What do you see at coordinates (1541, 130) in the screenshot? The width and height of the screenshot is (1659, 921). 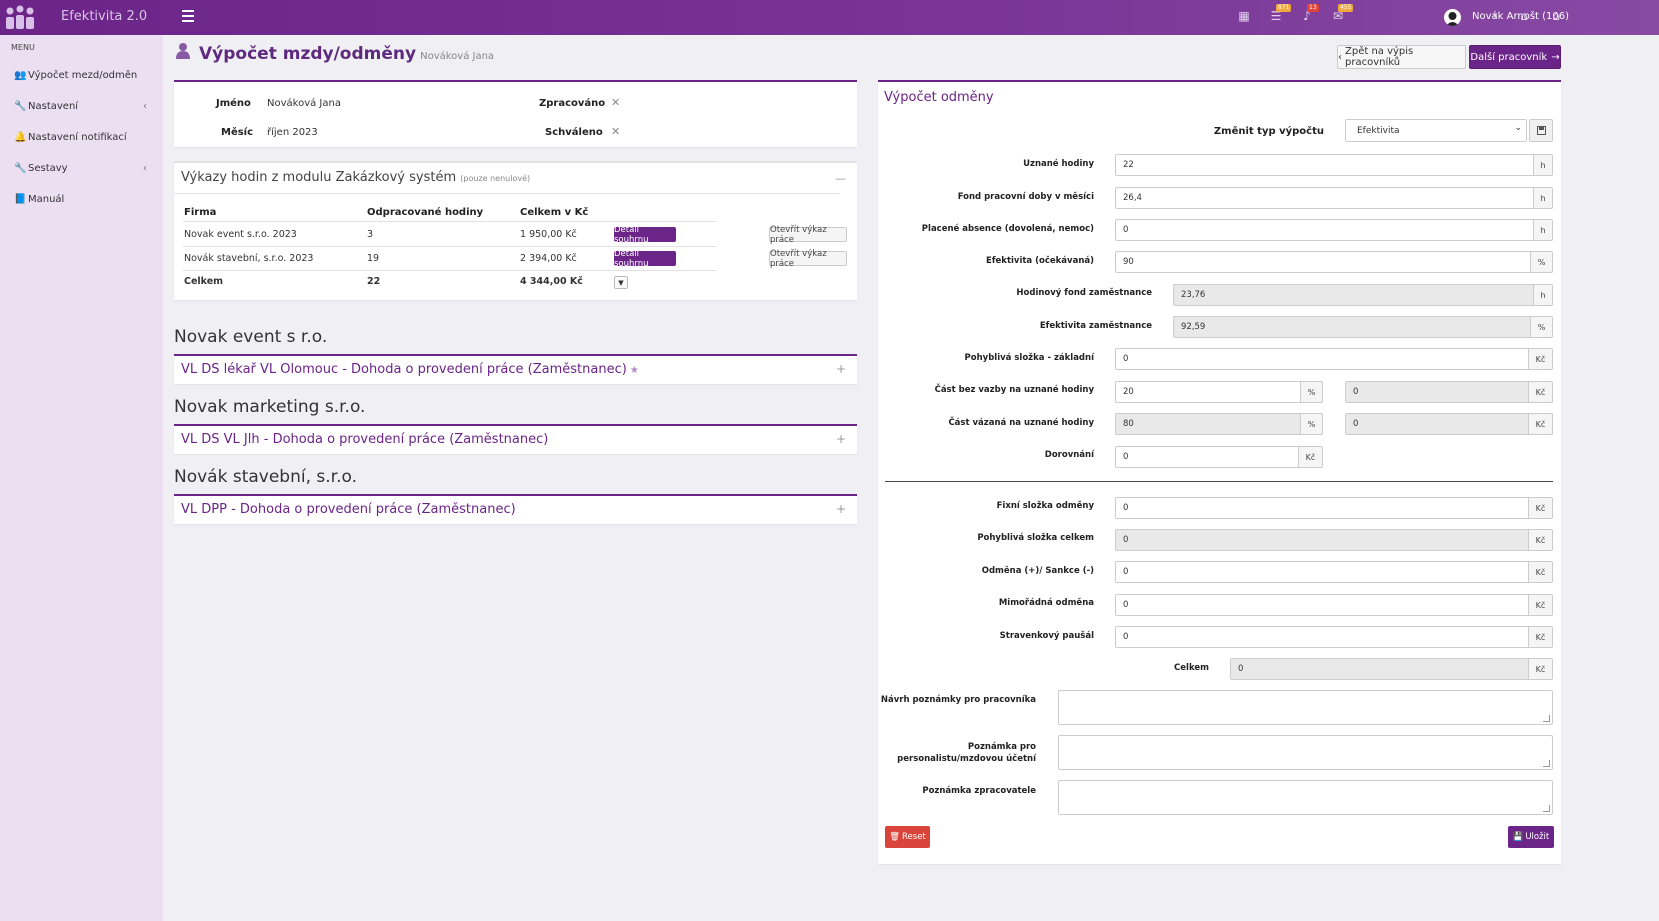 I see `save-type-button` at bounding box center [1541, 130].